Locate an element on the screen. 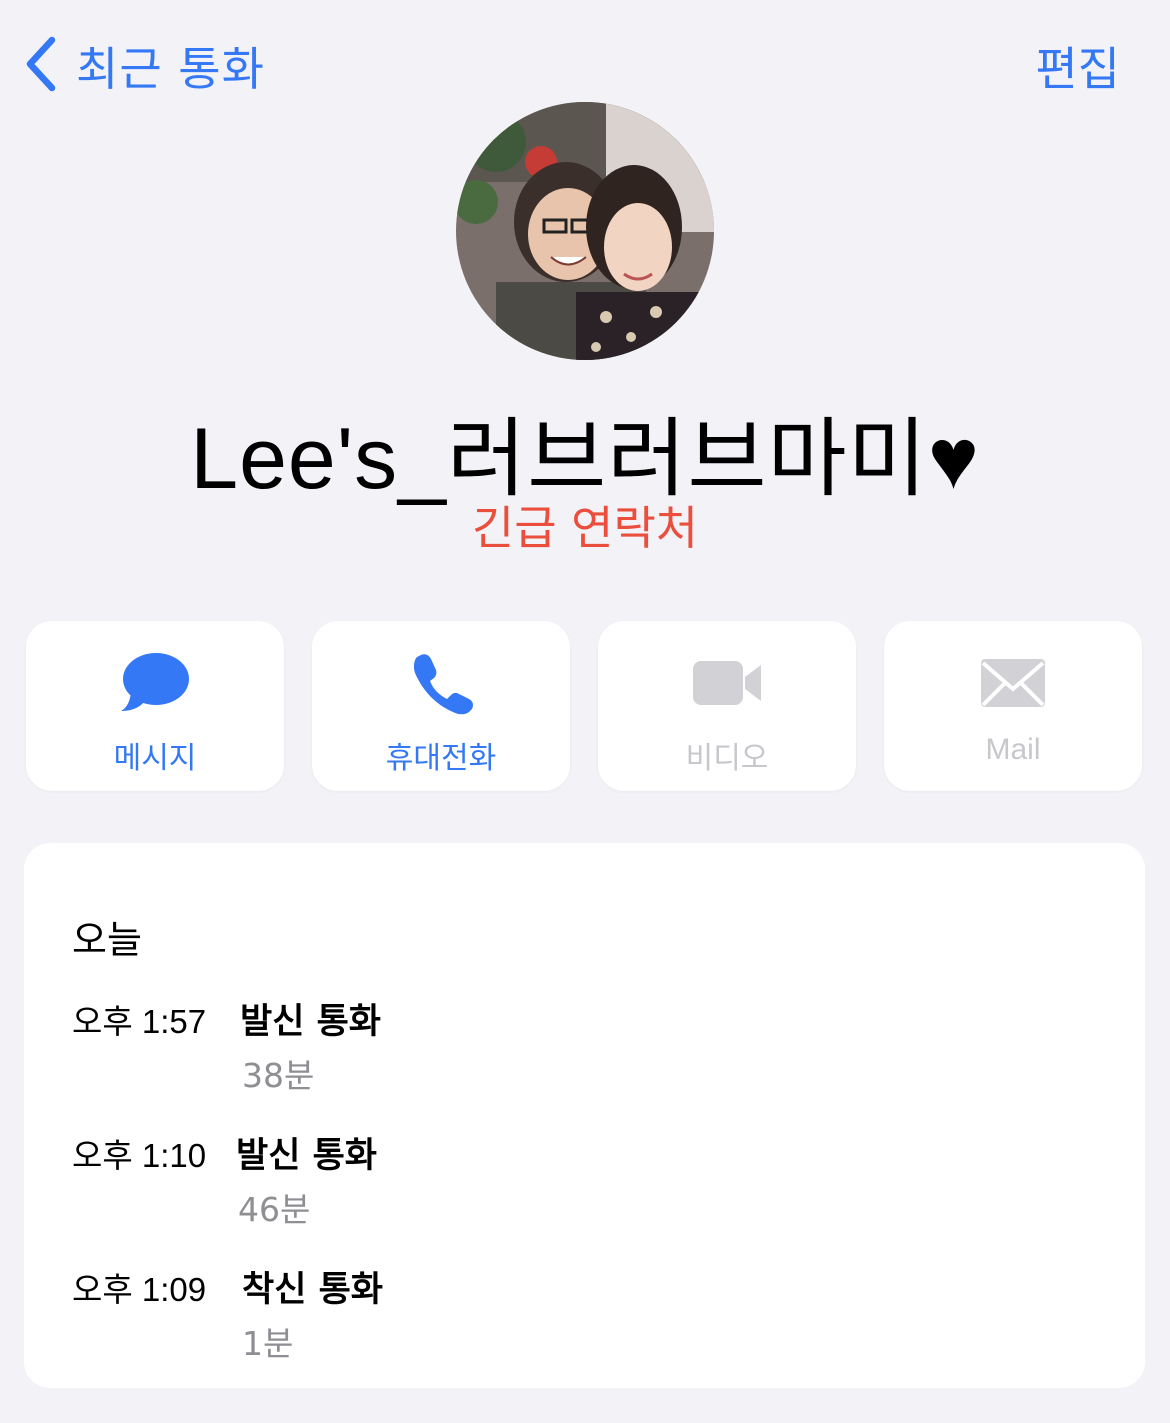 This screenshot has height=1423, width=1170. back-button: 최근 통화 is located at coordinates (143, 66).